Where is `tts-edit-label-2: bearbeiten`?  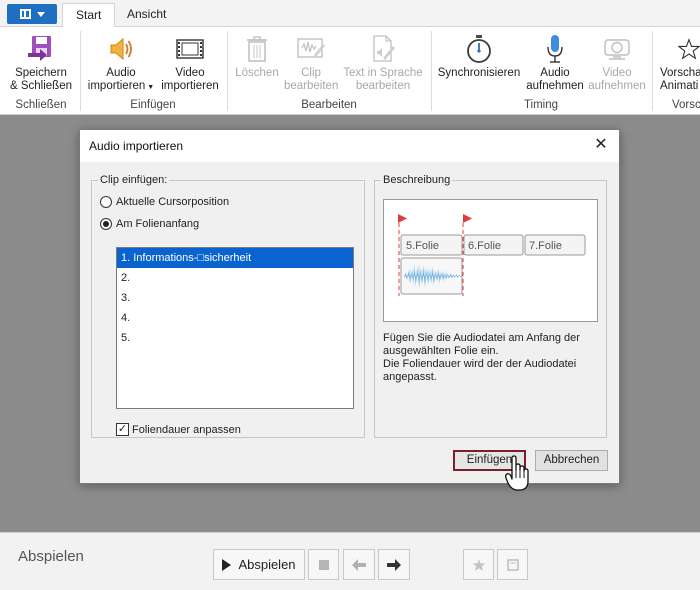
tts-edit-label-2: bearbeiten is located at coordinates (383, 86).